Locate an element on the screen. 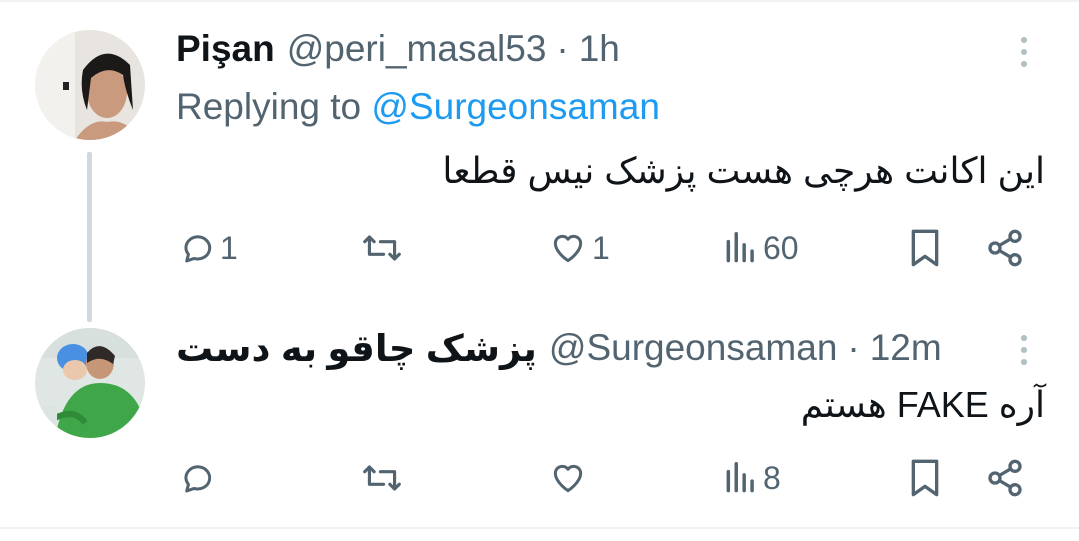 The height and width of the screenshot is (541, 1079). reply-button: 1 is located at coordinates (208, 248).